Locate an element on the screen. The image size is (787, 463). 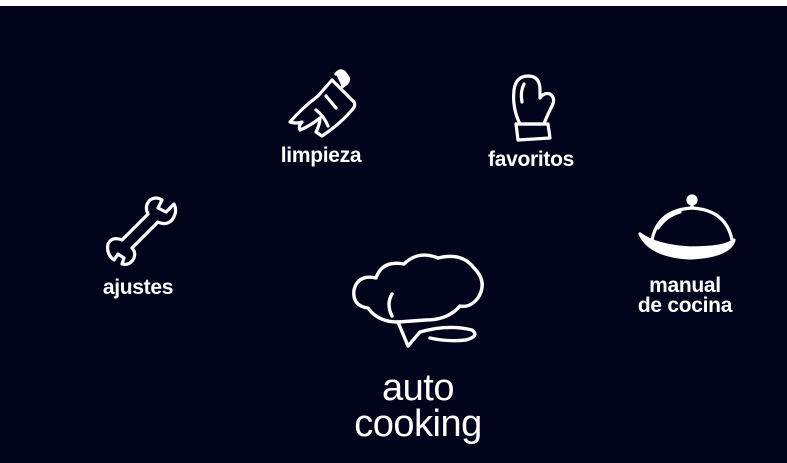
broom-icon is located at coordinates (322, 103).